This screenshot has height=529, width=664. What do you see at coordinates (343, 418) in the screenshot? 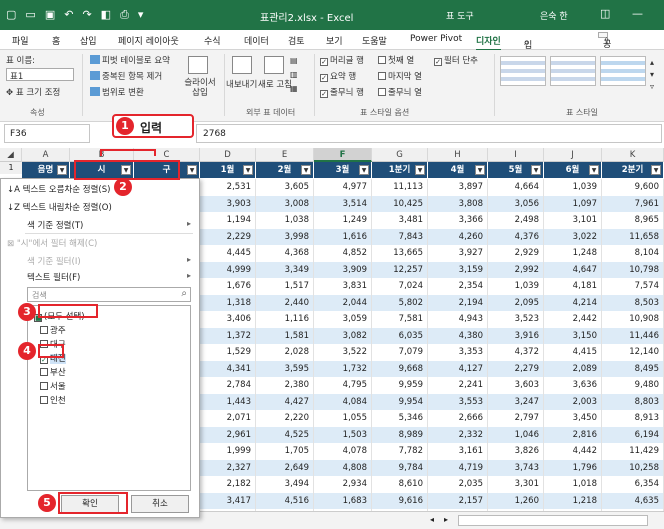
I see `data-cell: 1,055` at bounding box center [343, 418].